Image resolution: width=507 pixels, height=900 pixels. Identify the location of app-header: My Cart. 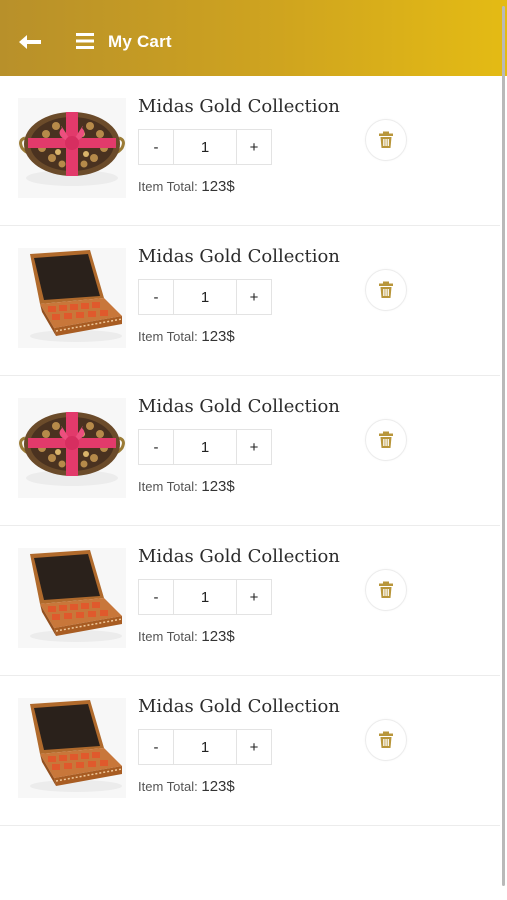
(253, 38).